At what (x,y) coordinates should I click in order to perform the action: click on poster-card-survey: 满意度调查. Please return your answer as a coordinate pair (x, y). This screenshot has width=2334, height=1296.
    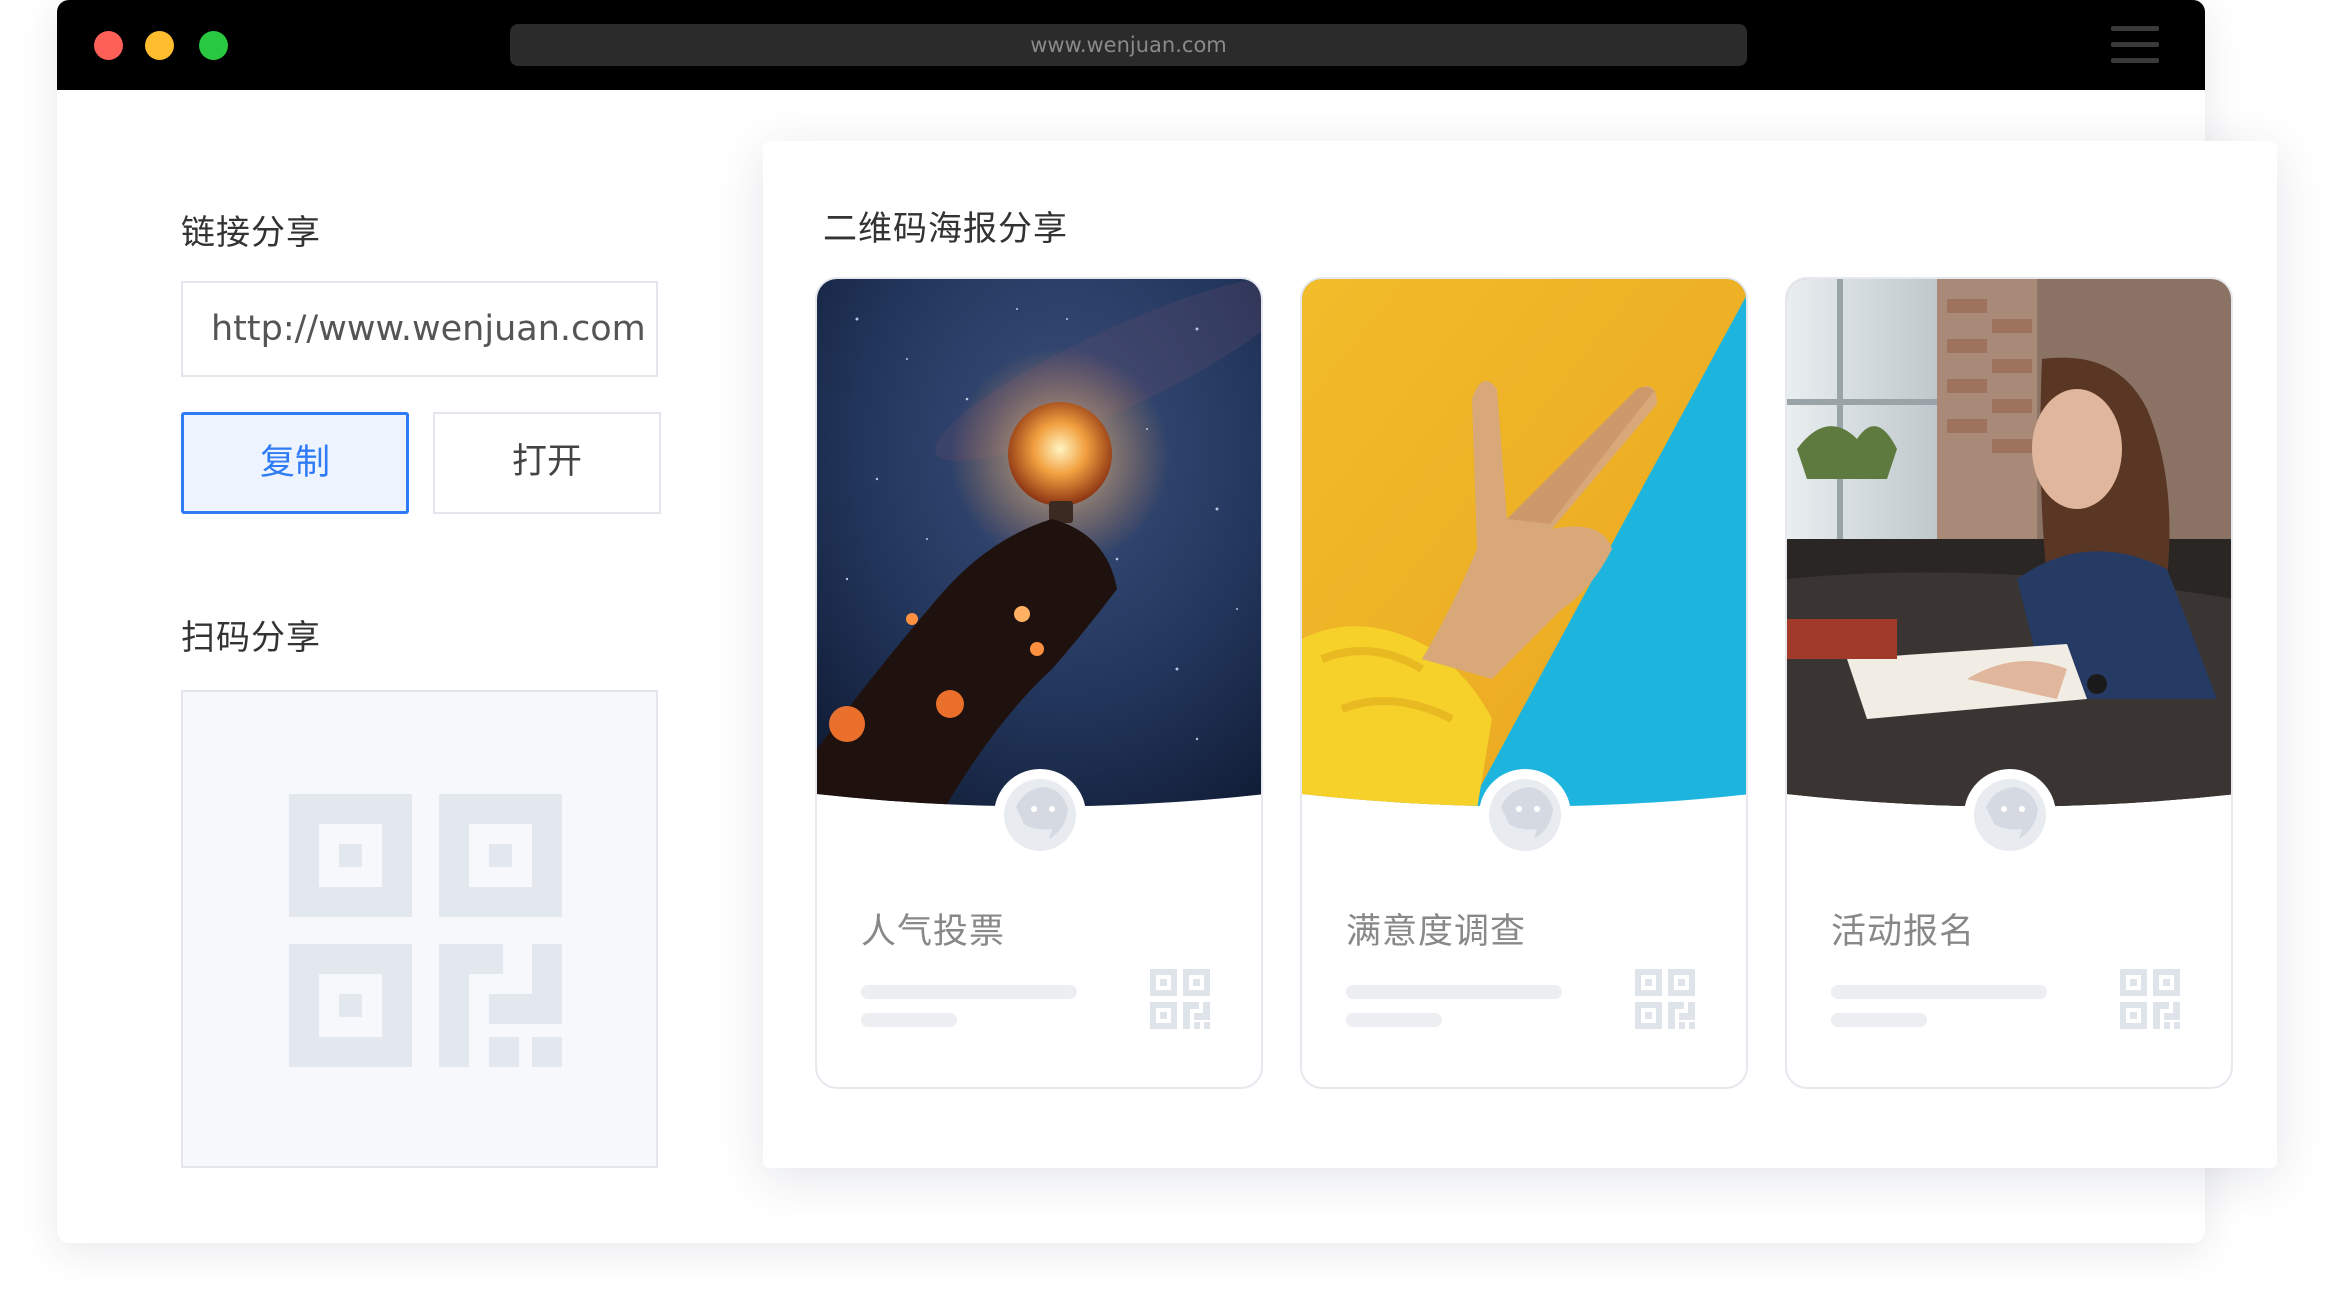
    Looking at the image, I should click on (1524, 683).